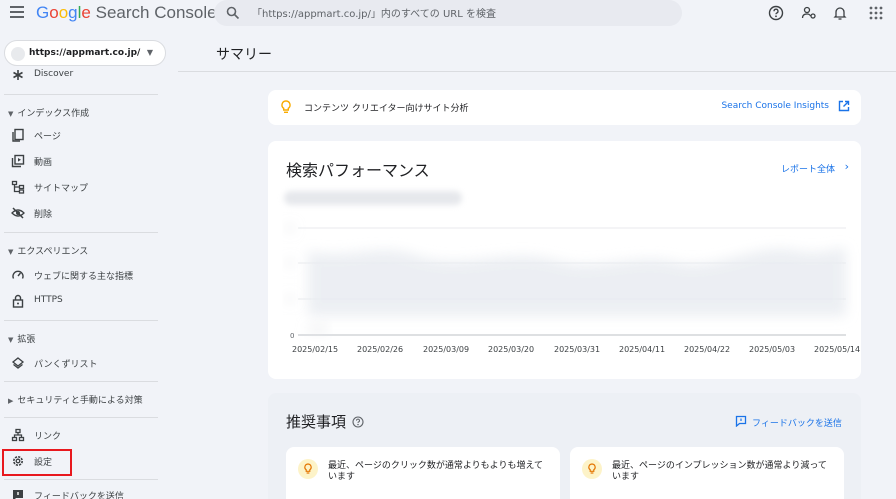 This screenshot has height=499, width=896. I want to click on section-label: インデックス作成, so click(53, 114).